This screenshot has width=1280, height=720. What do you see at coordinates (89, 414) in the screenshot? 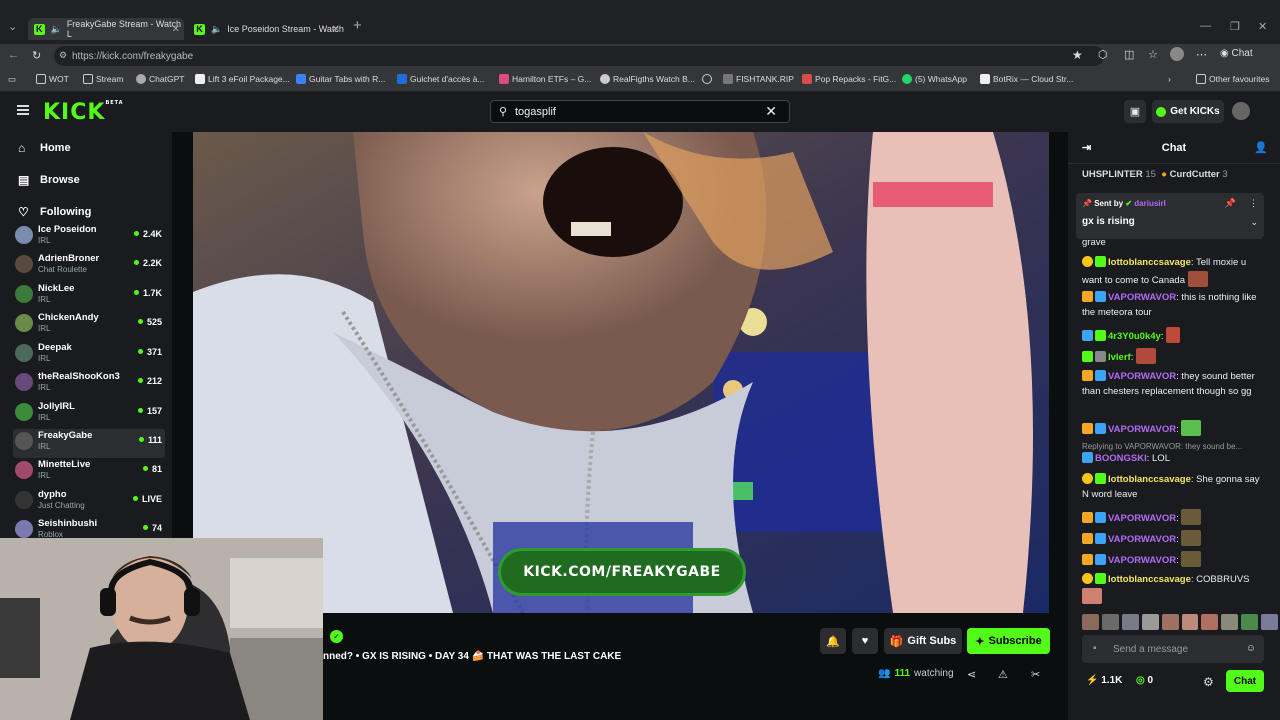
I see `sidebar-channel-jollyirl: JollyIRL IRL 157` at bounding box center [89, 414].